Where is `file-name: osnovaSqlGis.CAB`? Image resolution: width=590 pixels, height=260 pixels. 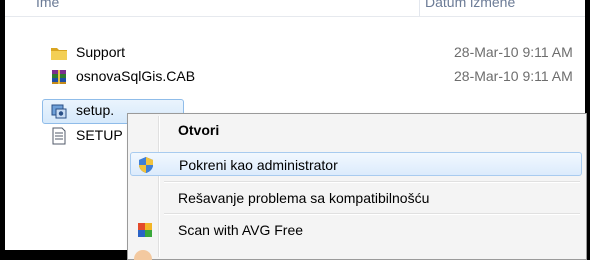
file-name: osnovaSqlGis.CAB is located at coordinates (136, 76).